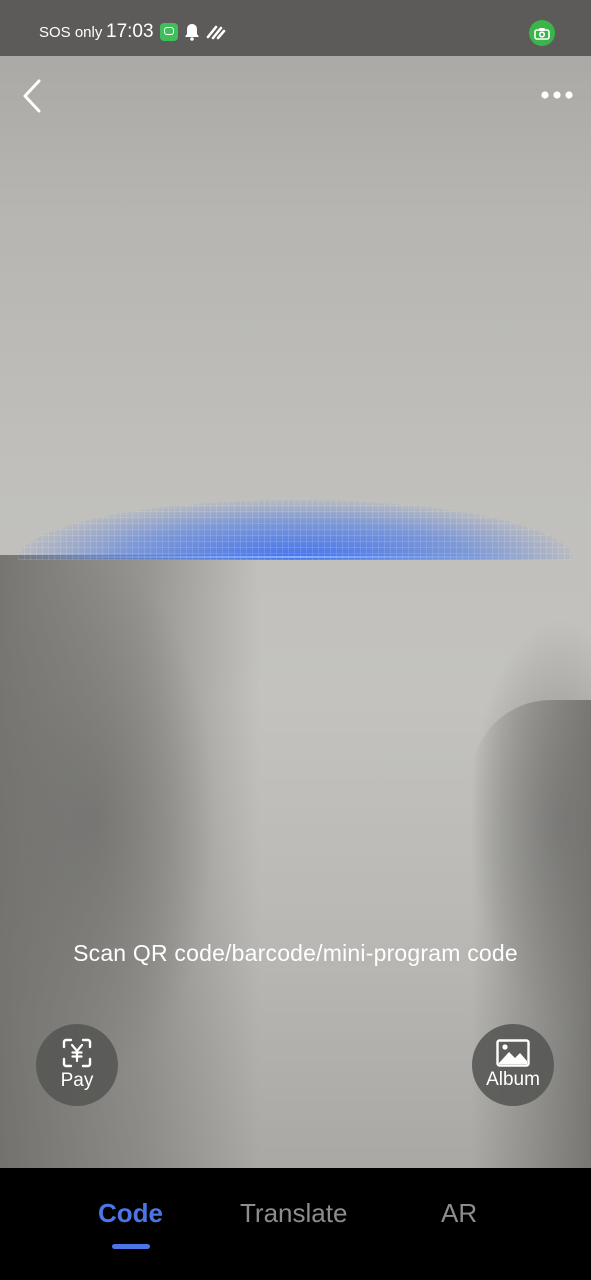  Describe the element at coordinates (71, 32) in the screenshot. I see `status-carrier: SOS only` at that location.